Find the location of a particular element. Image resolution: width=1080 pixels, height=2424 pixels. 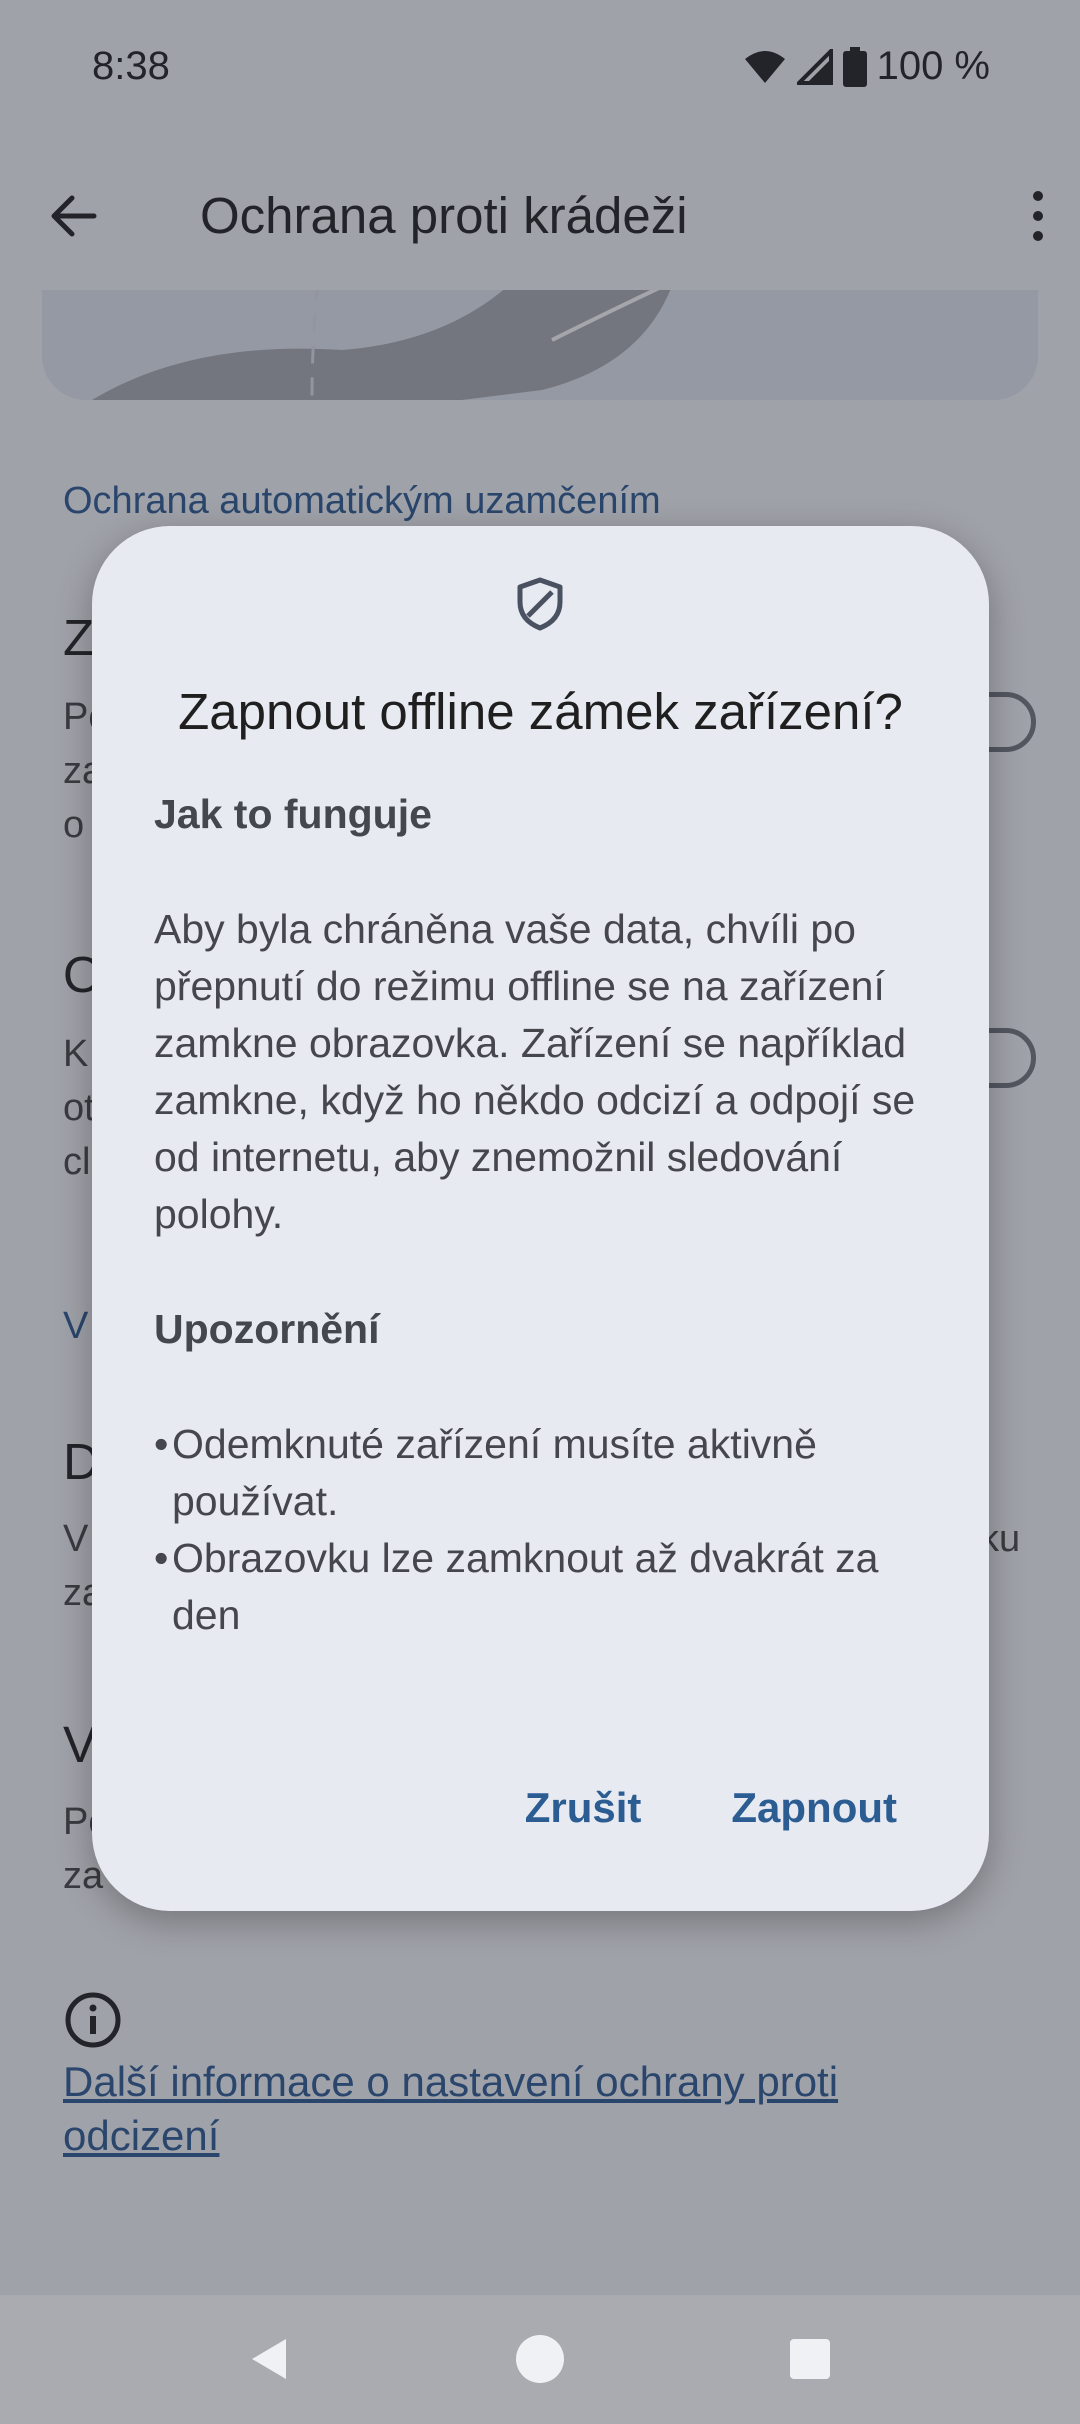

dialog-title: Zapnout offline zámek zařízení? is located at coordinates (540, 711).